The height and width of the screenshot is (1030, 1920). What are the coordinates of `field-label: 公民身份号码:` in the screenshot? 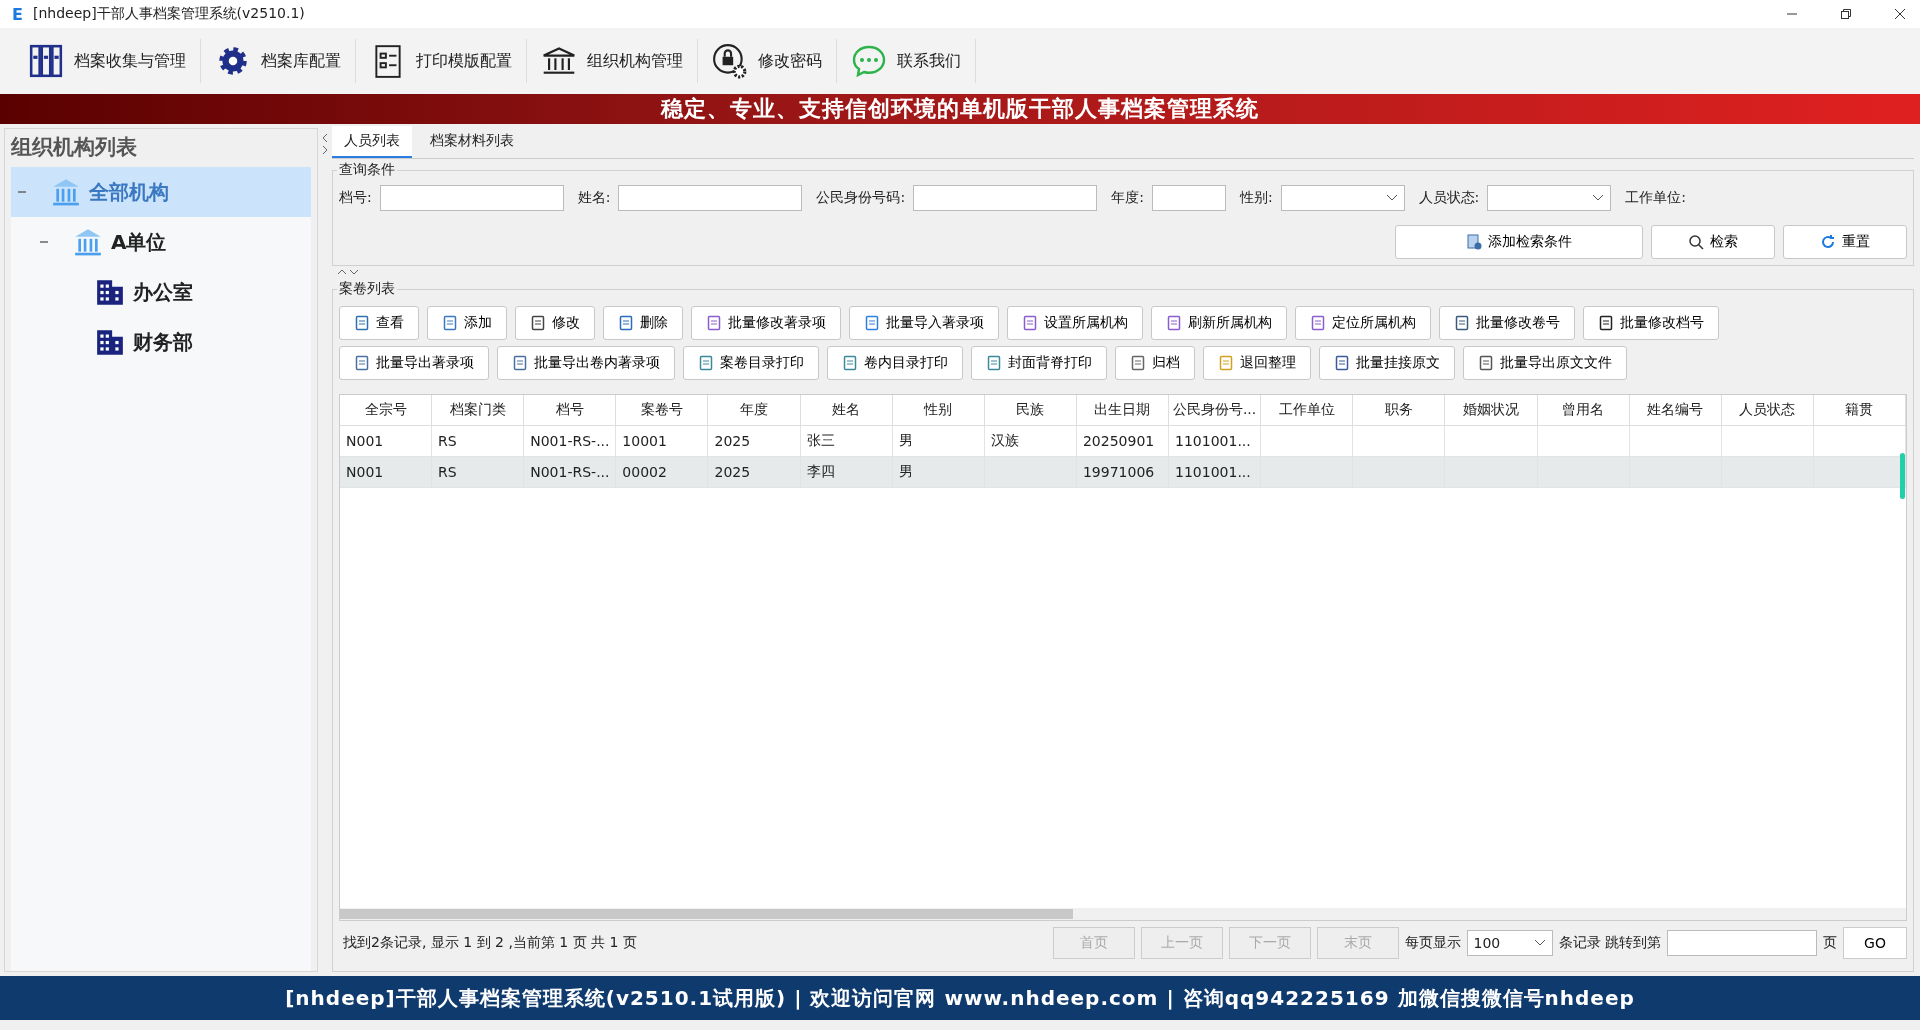 It's located at (861, 198).